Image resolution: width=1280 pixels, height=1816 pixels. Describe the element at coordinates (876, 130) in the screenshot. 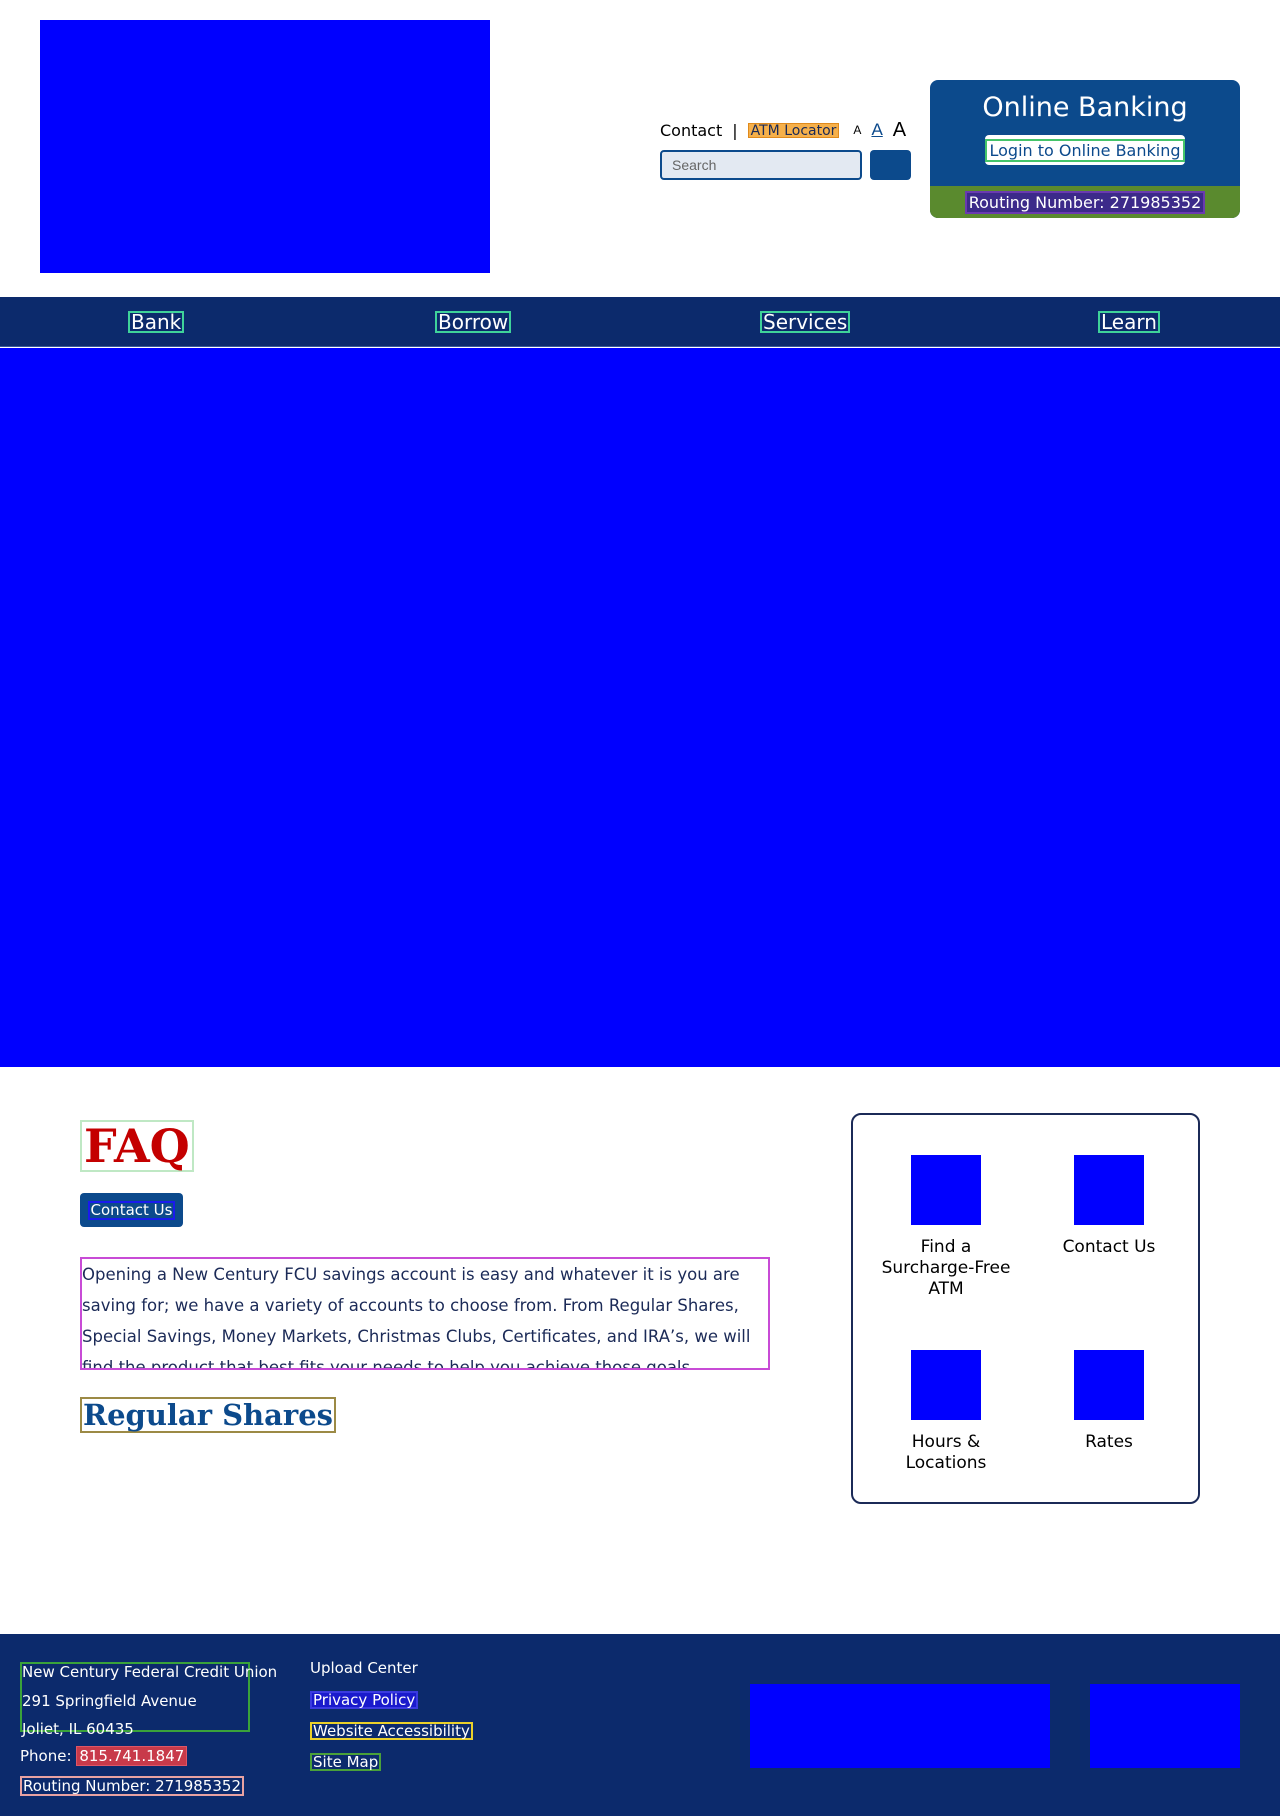

I see `font-size-medium-button: A` at that location.